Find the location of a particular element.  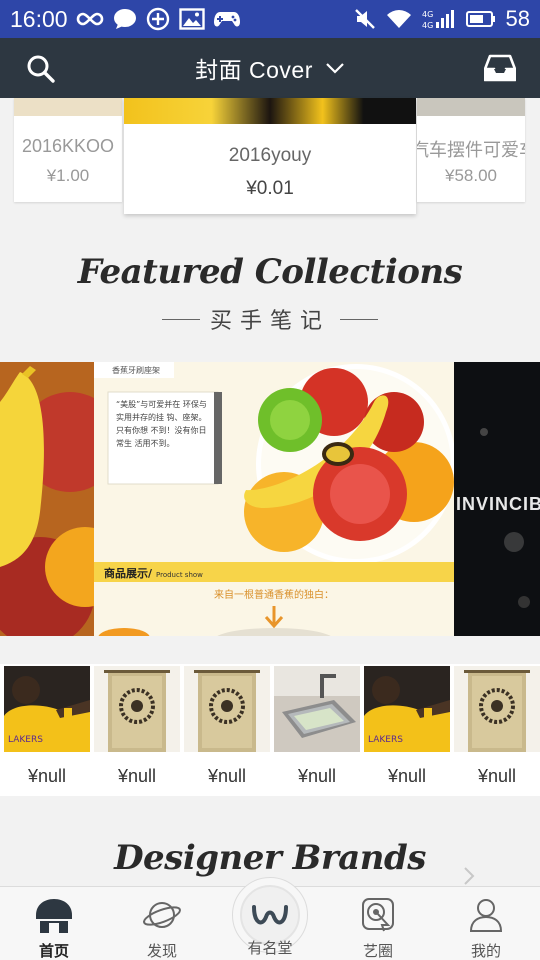

circle-plus-icon is located at coordinates (157, 19).